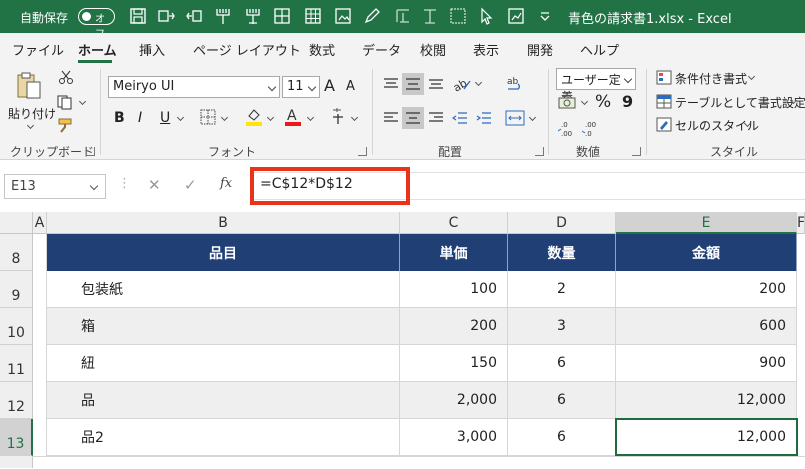  Describe the element at coordinates (664, 124) in the screenshot. I see `cell-styles-icon` at that location.